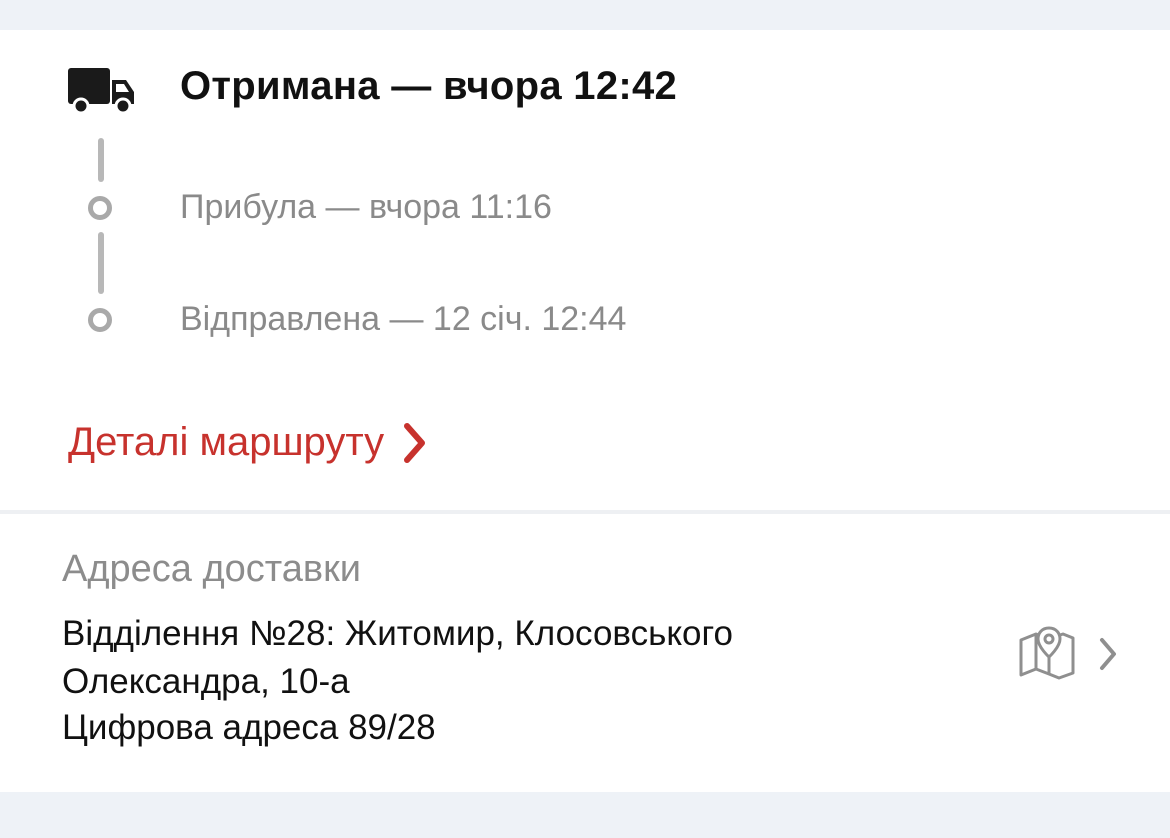 Image resolution: width=1170 pixels, height=838 pixels. I want to click on address-line: Відділення №28: Житомир, Клосовського, so click(397, 633).